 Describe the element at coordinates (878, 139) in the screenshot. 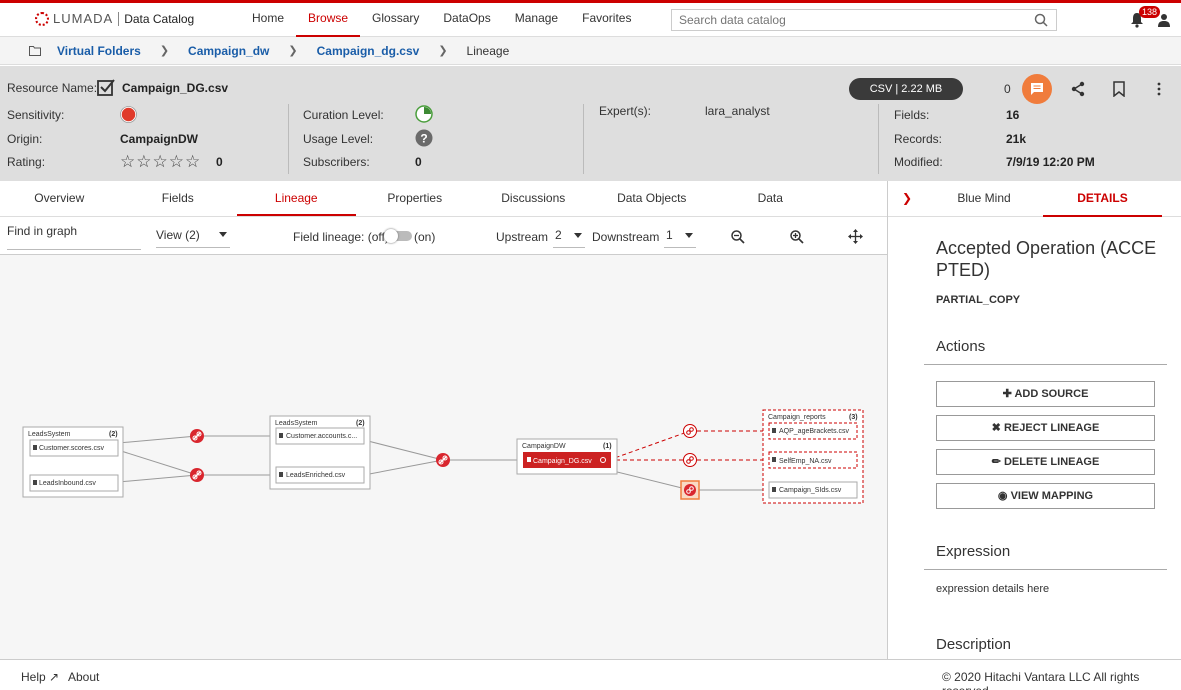

I see `divider` at that location.